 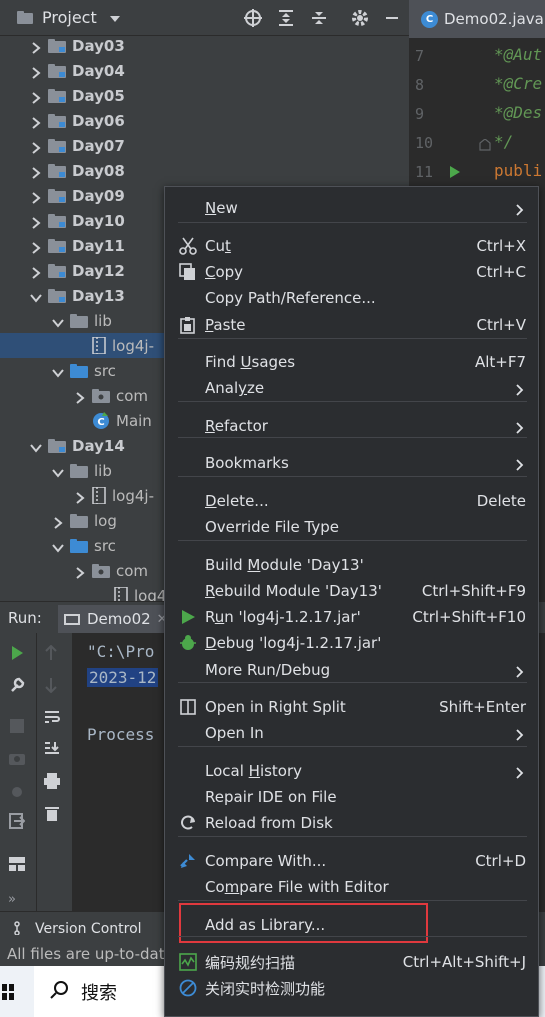 I want to click on menu-item-cut: Cut Ctrl+X, so click(x=351, y=246).